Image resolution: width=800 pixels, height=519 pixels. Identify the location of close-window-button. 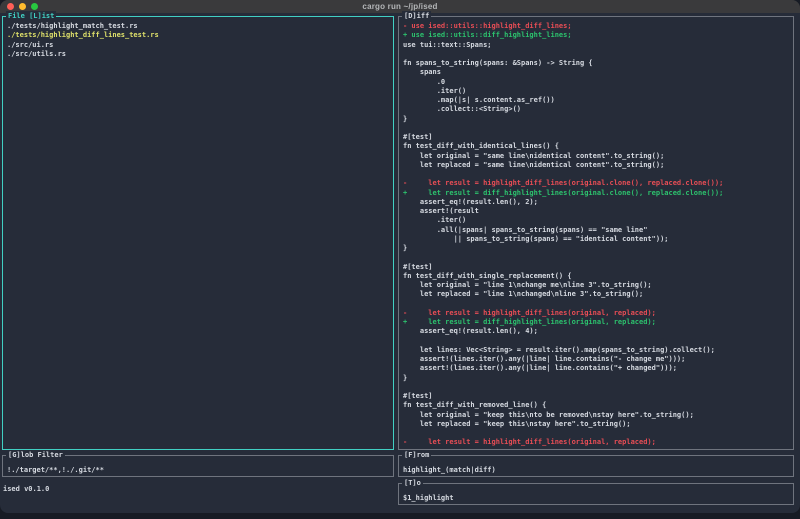
(10, 6).